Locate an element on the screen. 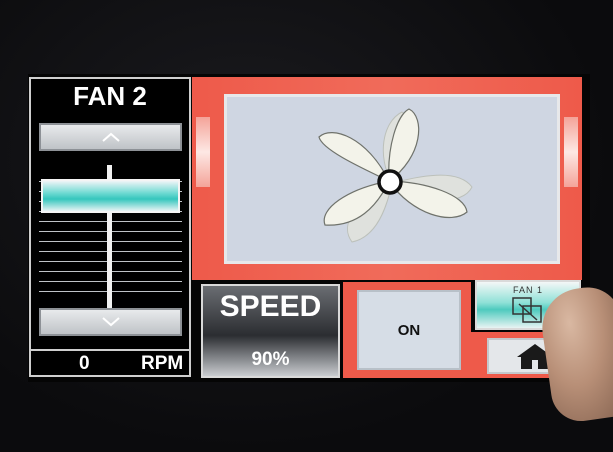 This screenshot has width=613, height=452. rpm-unit: RPM is located at coordinates (162, 363).